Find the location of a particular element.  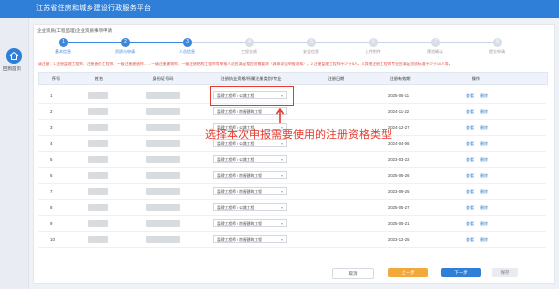

row-index: 3 is located at coordinates (51, 127).